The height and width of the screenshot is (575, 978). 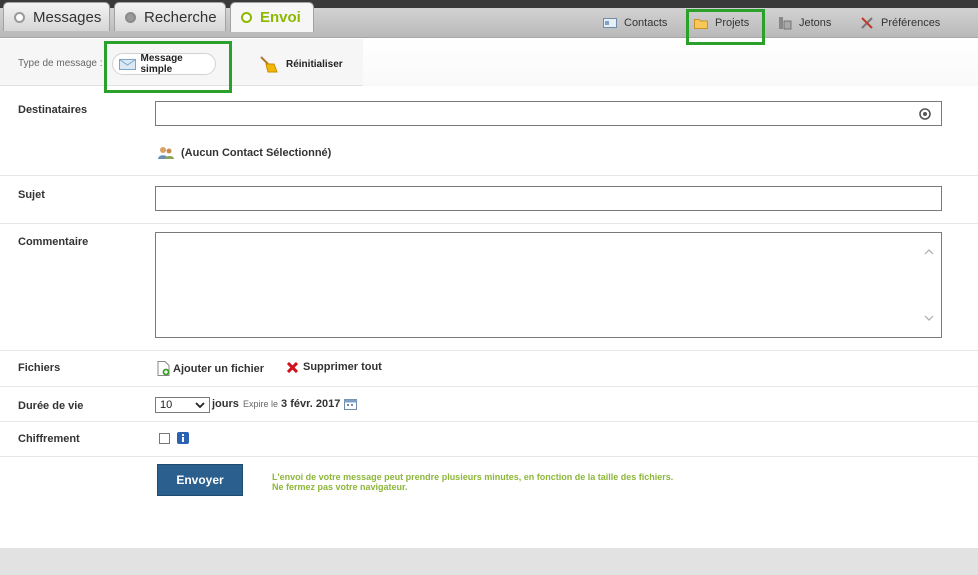 What do you see at coordinates (180, 17) in the screenshot?
I see `tab-recherche-label: Recherche` at bounding box center [180, 17].